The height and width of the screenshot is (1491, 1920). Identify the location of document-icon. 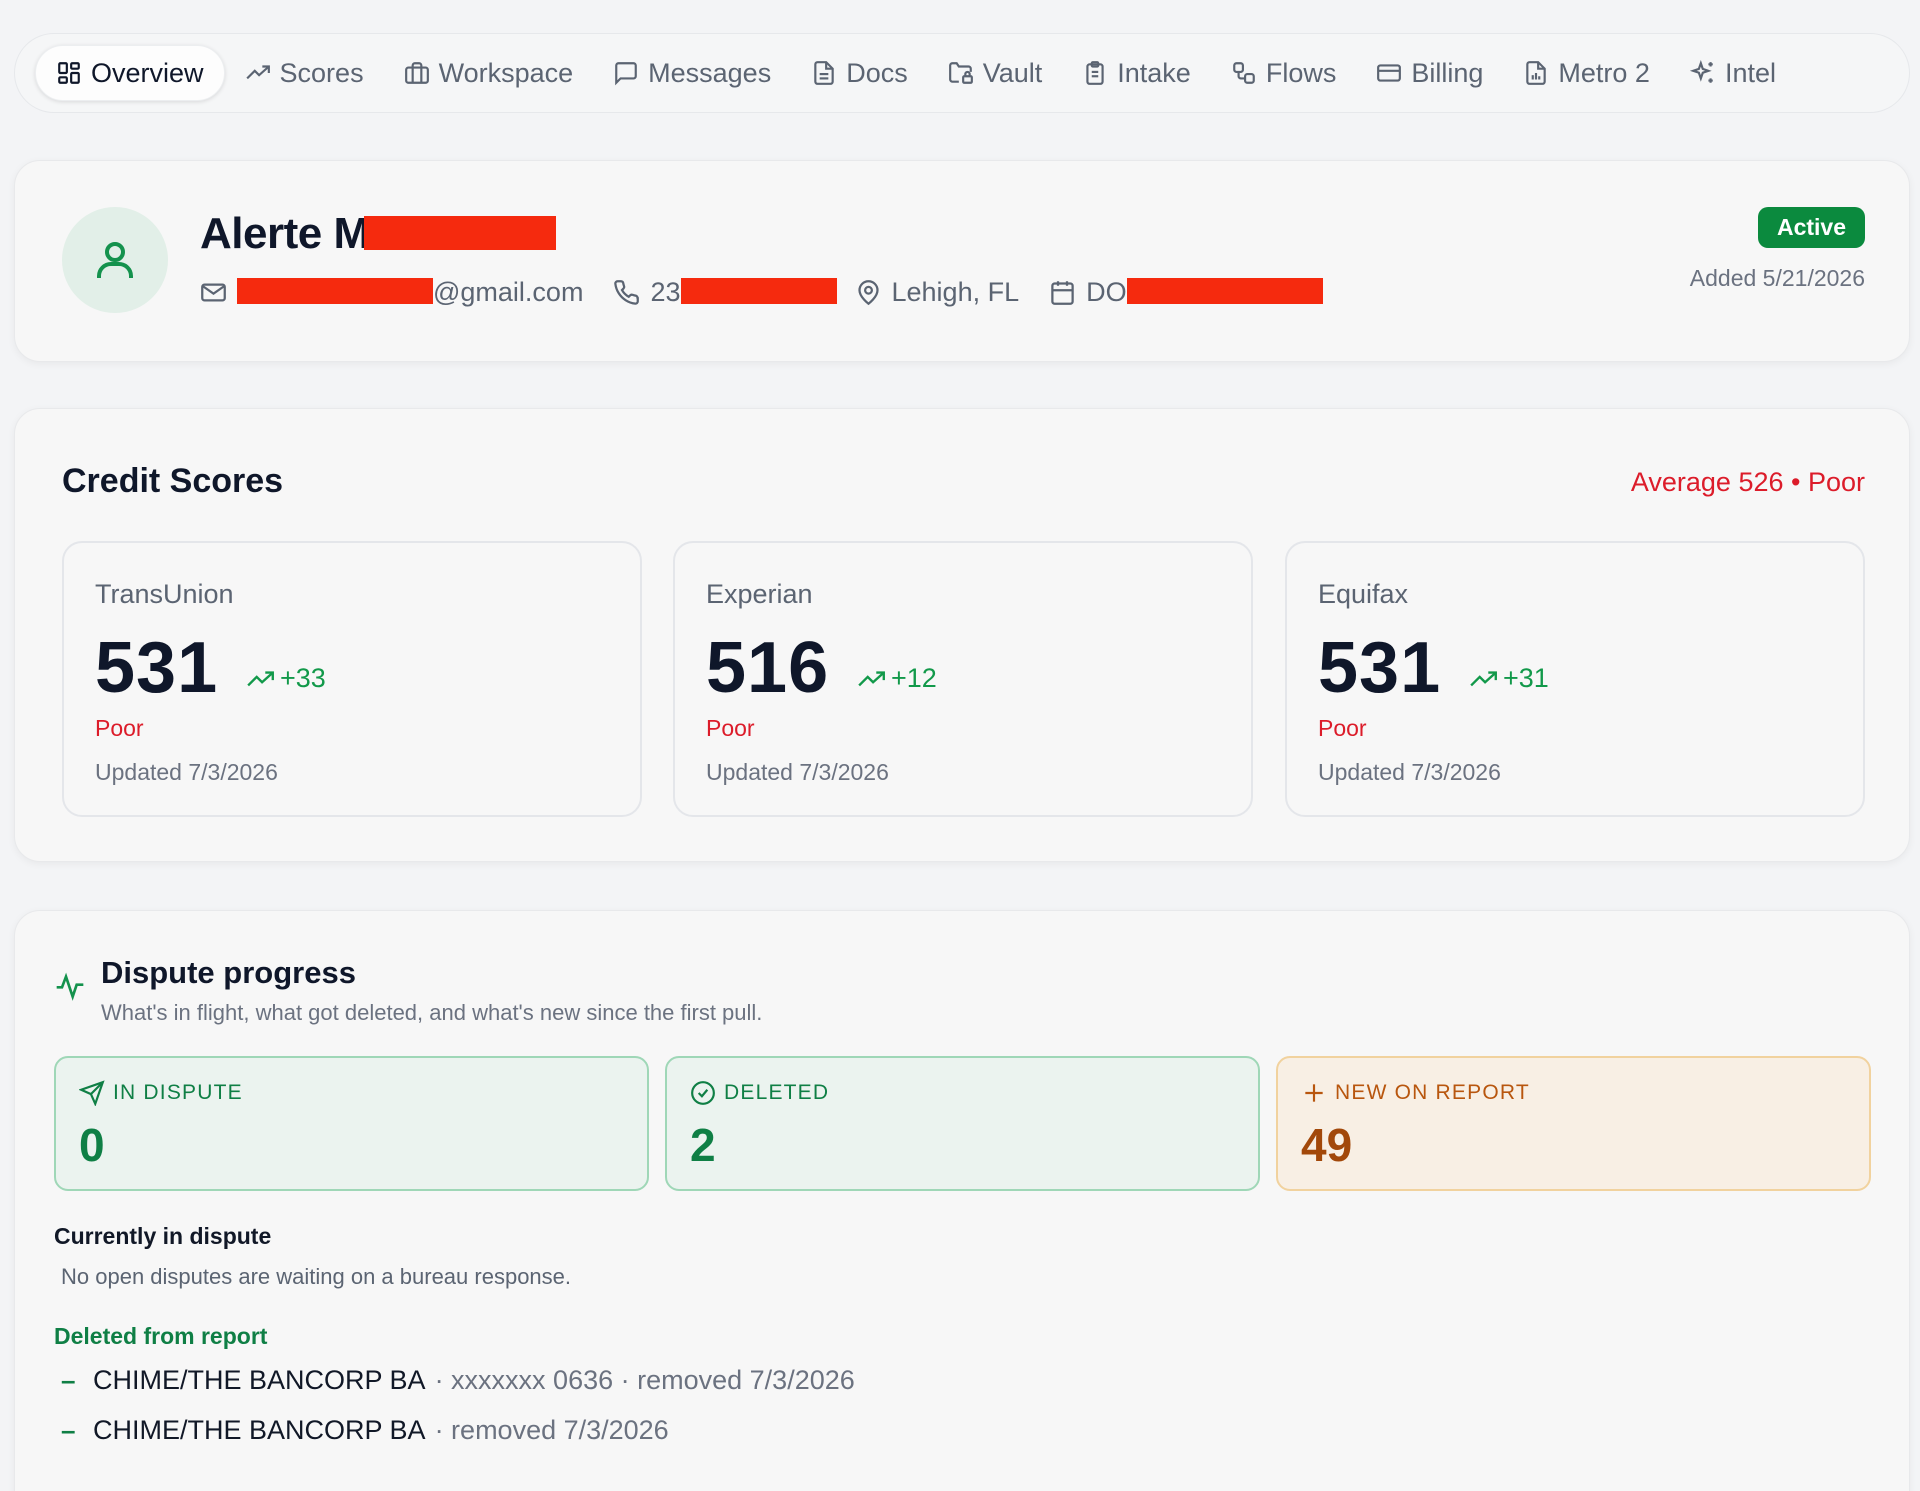
(824, 73).